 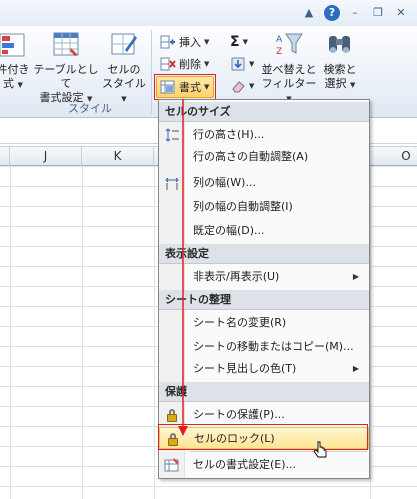 I want to click on clear-button: ▼, so click(x=242, y=86).